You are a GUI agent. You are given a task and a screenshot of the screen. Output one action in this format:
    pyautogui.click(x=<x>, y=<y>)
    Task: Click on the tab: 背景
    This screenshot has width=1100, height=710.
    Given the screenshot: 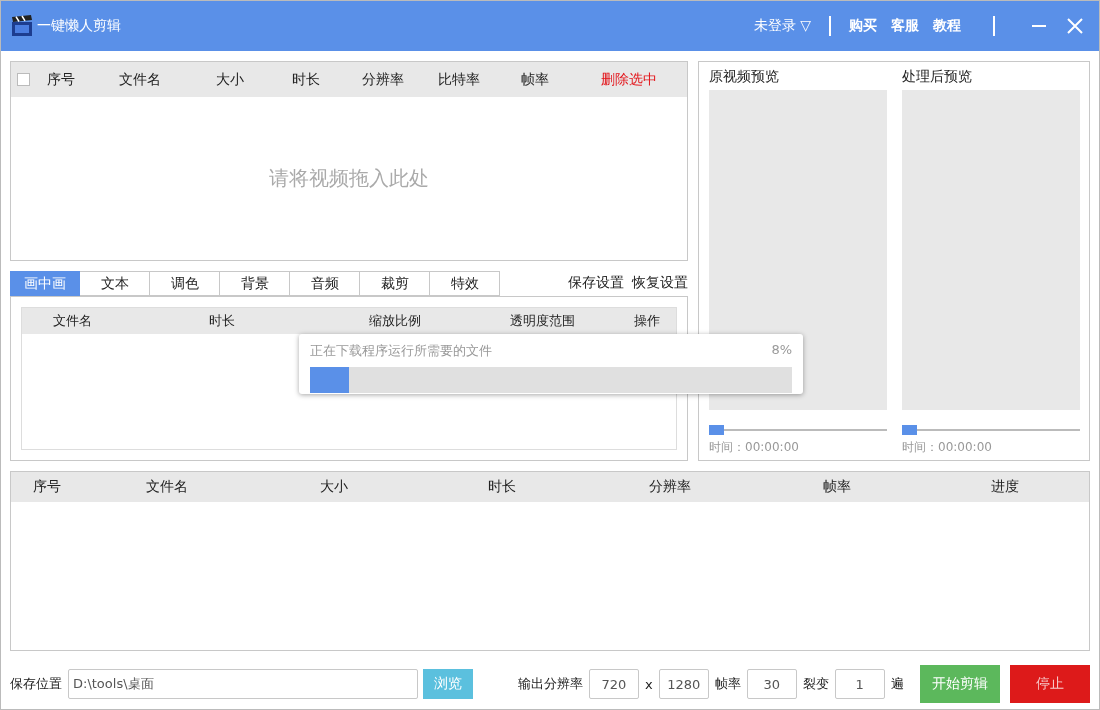 What is the action you would take?
    pyautogui.click(x=255, y=283)
    